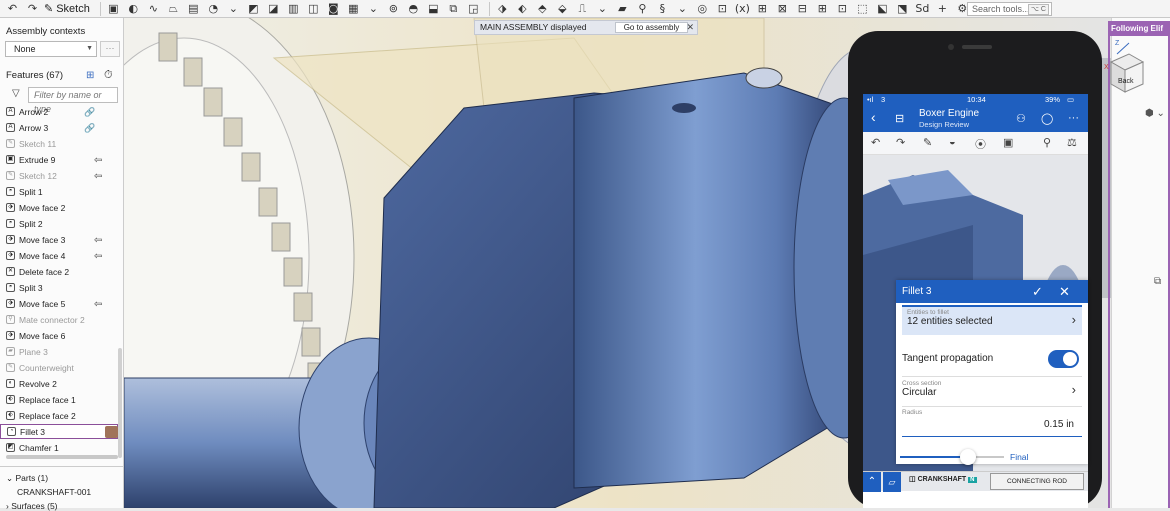 The image size is (1170, 511). I want to click on custom-feature-7-icon: ⬔, so click(902, 9).